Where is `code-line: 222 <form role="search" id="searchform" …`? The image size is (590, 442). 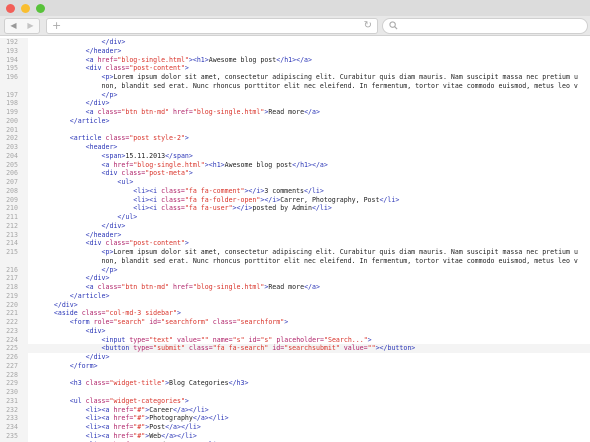
code-line: 222 <form role="search" id="searchform" … is located at coordinates (295, 322).